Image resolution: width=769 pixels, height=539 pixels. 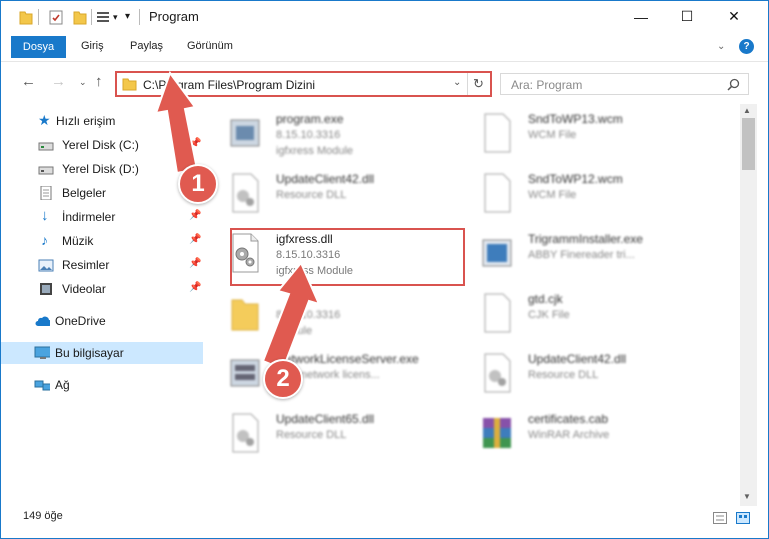 I want to click on annotation-arrows, so click(x=237, y=220).